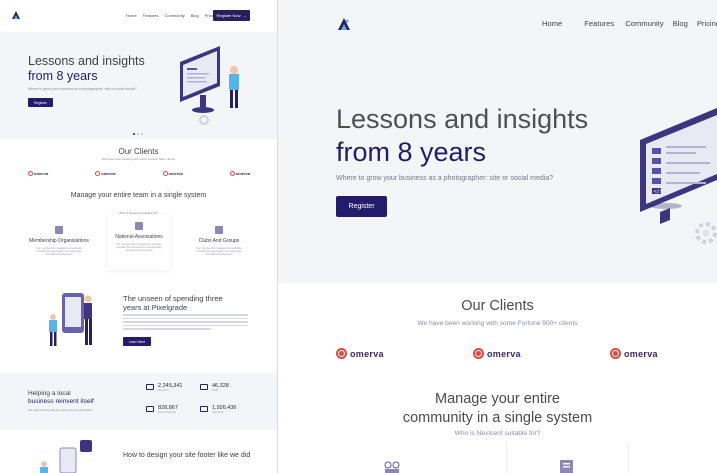  I want to click on stat-label: Payments, so click(218, 412).